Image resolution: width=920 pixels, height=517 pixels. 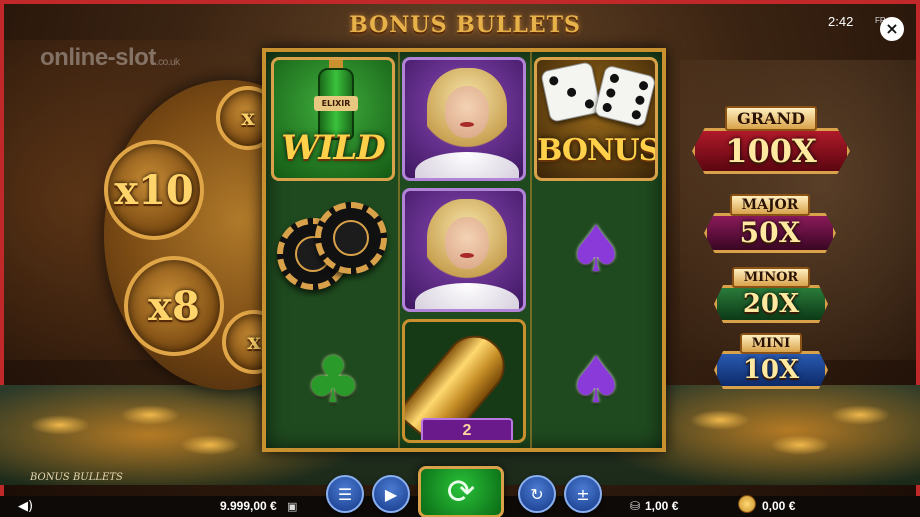 I want to click on speaker-icon: ◀), so click(x=27, y=506).